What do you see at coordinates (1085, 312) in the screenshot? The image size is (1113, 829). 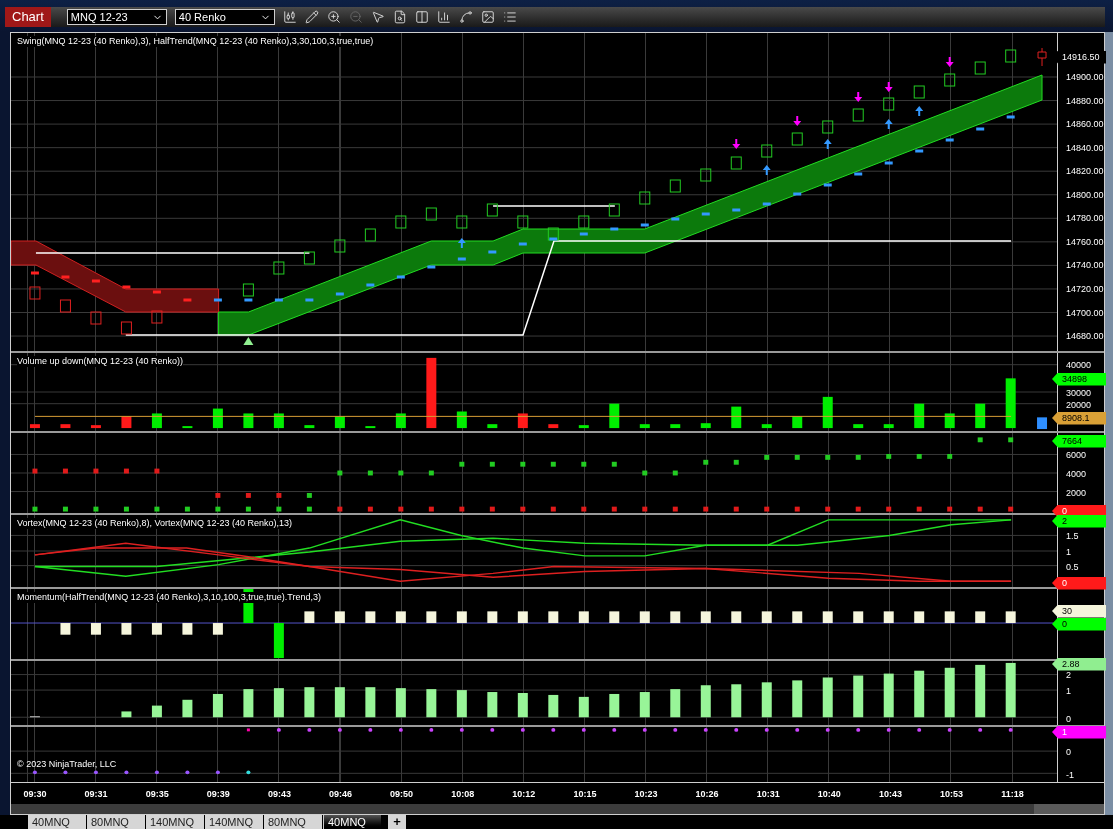 I see `axis-label: 14700.00` at bounding box center [1085, 312].